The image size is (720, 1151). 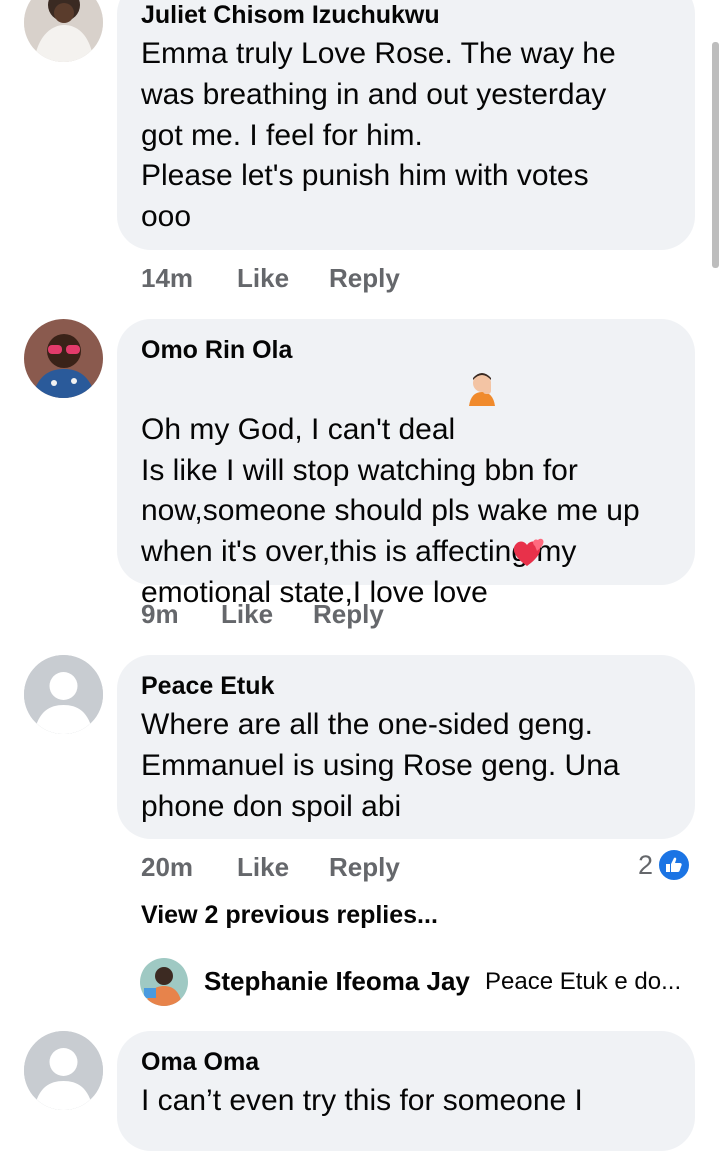 I want to click on comment-actions: 20m Like Reply, so click(x=270, y=867).